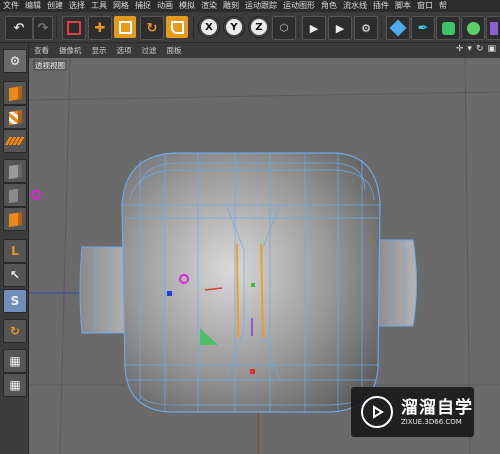 This screenshot has height=454, width=500. I want to click on render-view-icon: ▶, so click(314, 28).